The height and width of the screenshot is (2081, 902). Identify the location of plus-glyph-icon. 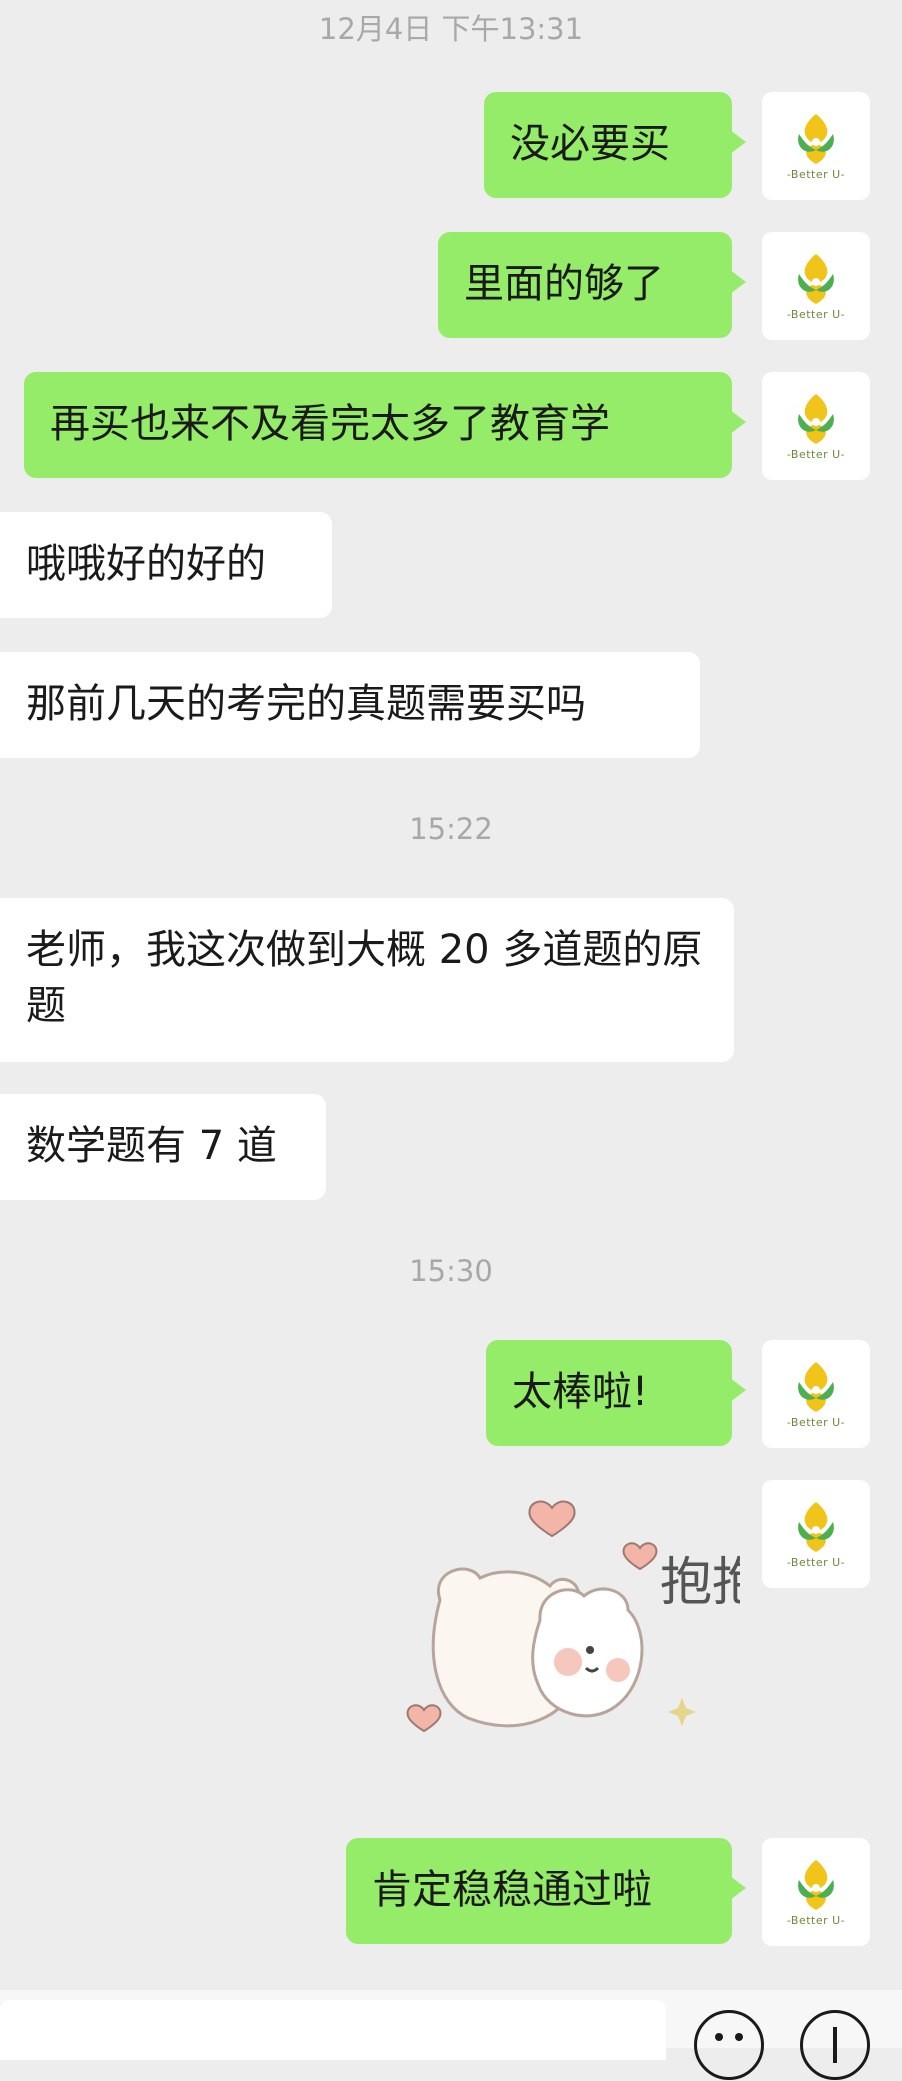
(835, 2045).